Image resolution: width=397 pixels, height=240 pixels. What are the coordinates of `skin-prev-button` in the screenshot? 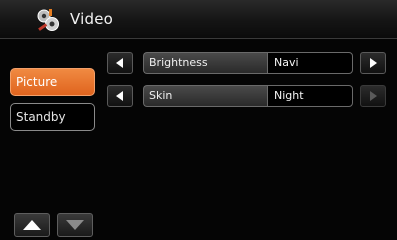 It's located at (120, 96).